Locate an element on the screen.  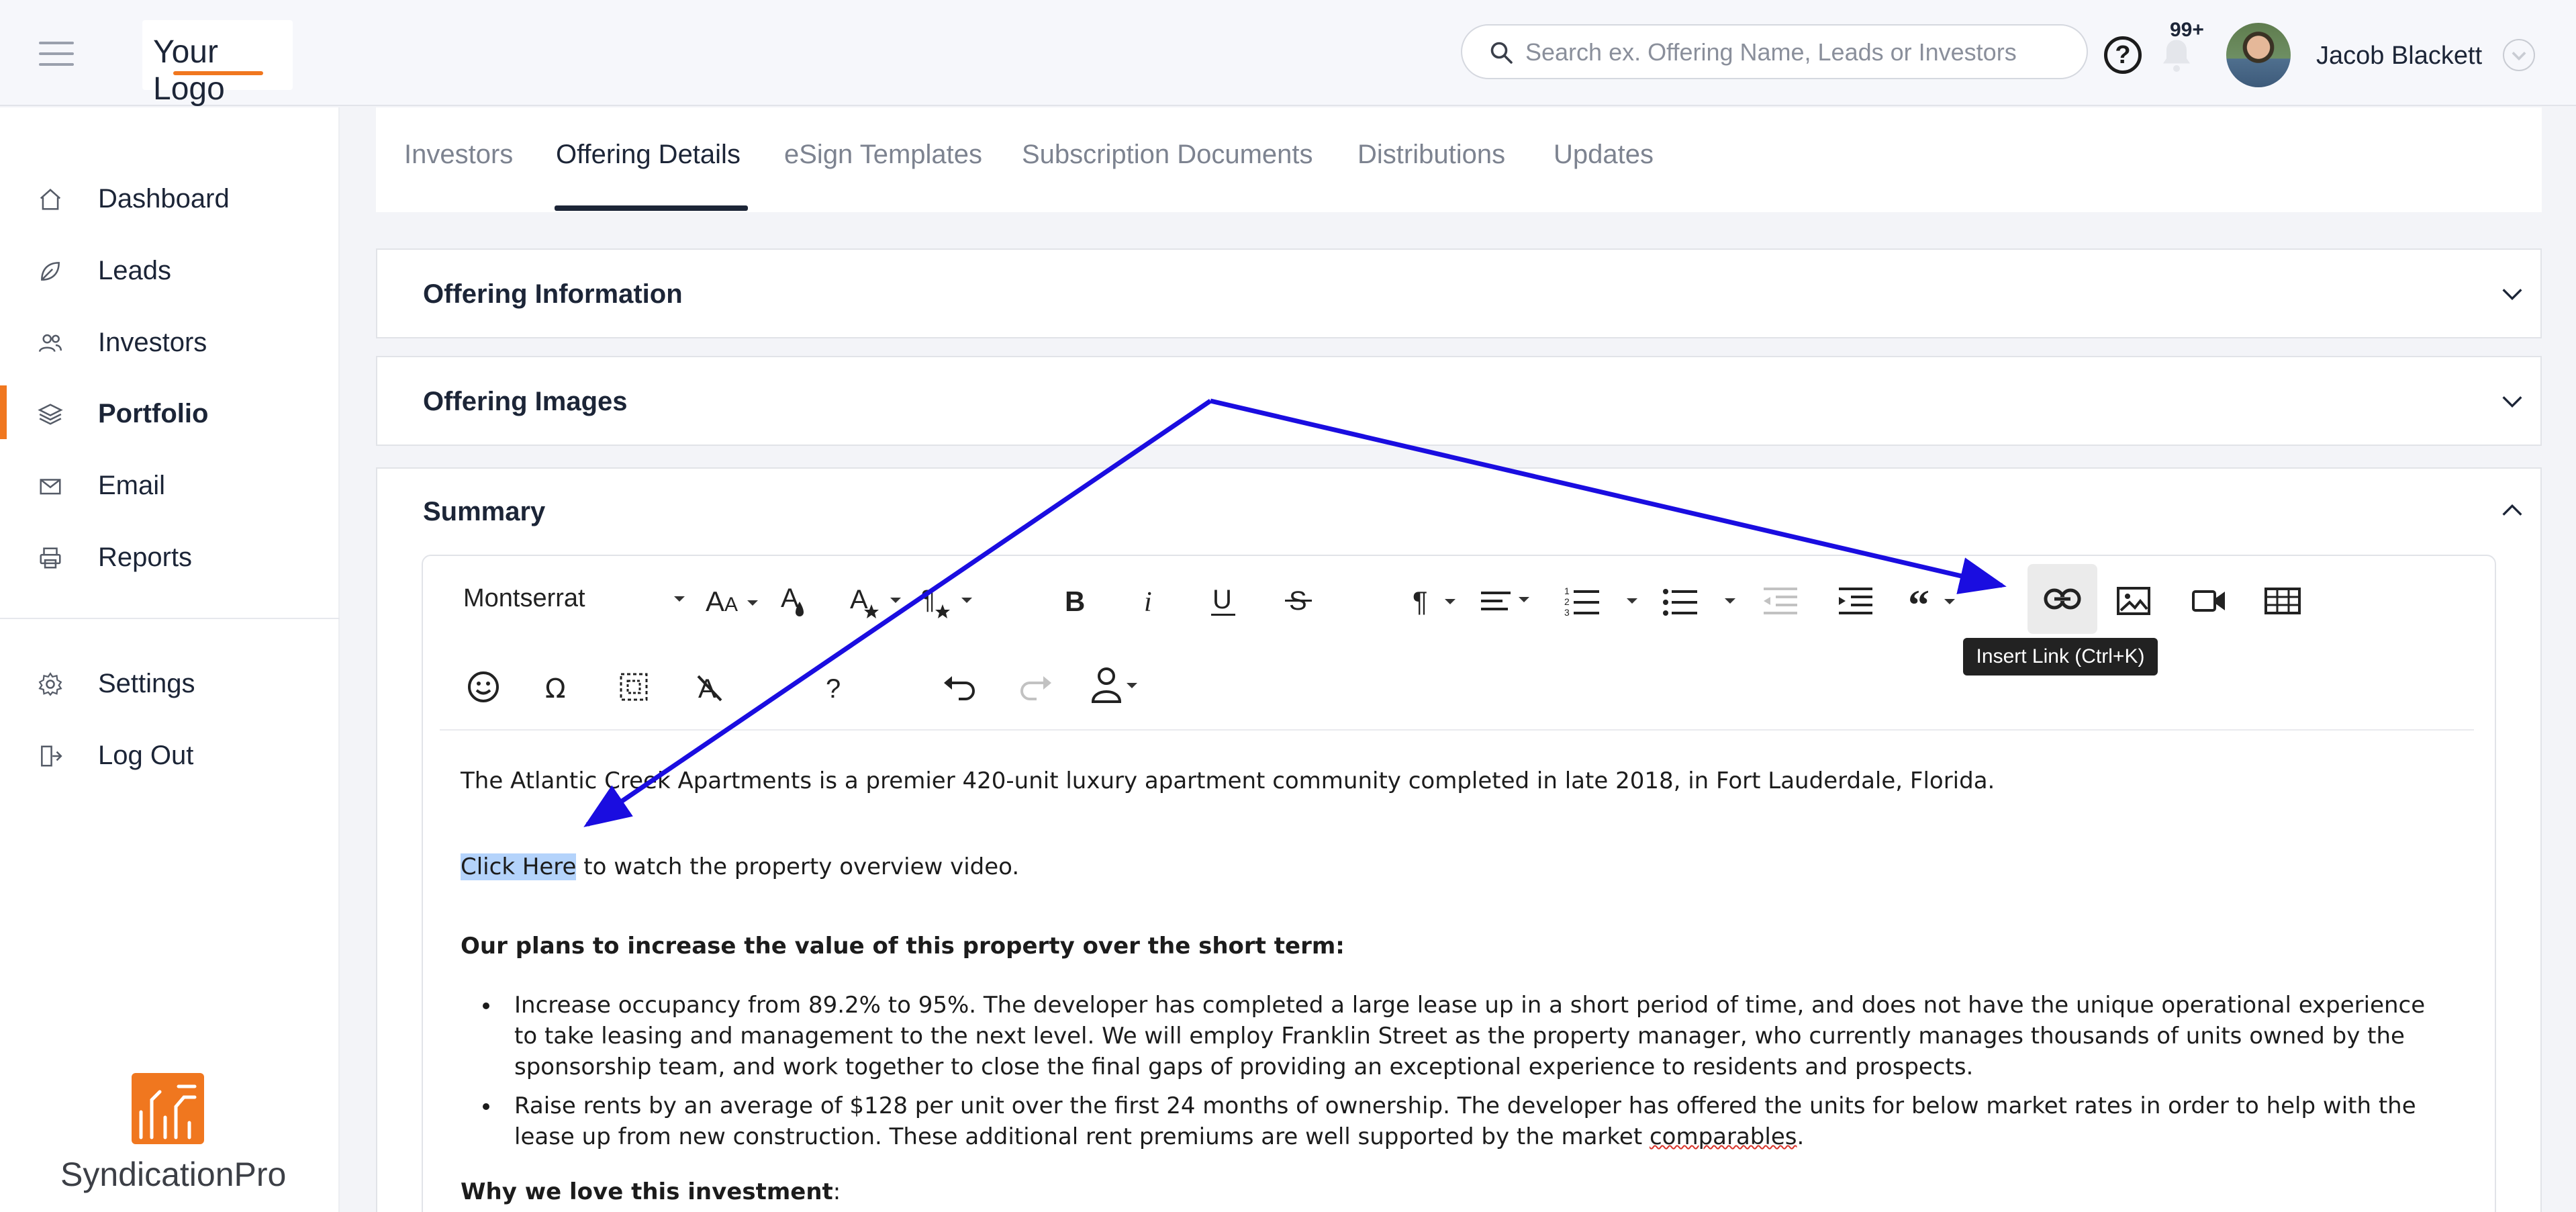
underline-button: U is located at coordinates (1223, 600).